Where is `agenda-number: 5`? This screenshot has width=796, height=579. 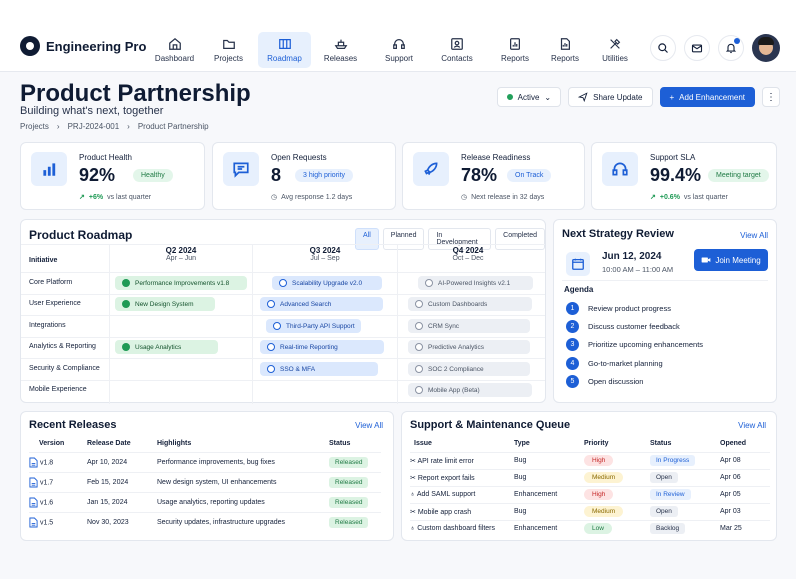 agenda-number: 5 is located at coordinates (572, 381).